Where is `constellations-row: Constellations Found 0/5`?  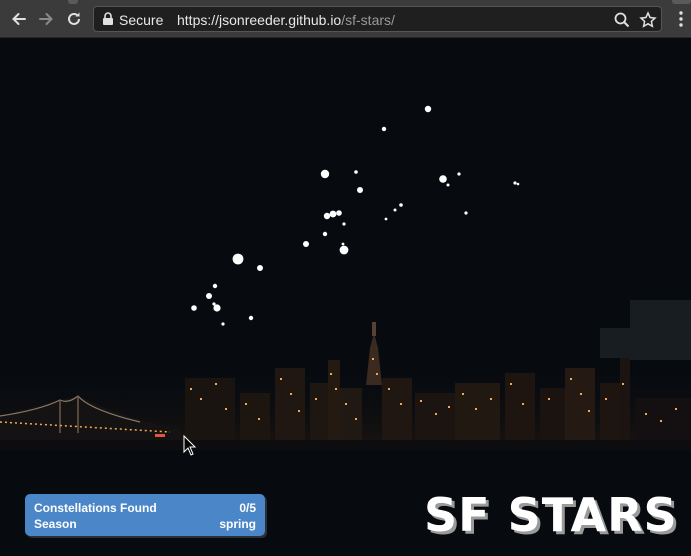
constellations-row: Constellations Found 0/5 is located at coordinates (145, 508).